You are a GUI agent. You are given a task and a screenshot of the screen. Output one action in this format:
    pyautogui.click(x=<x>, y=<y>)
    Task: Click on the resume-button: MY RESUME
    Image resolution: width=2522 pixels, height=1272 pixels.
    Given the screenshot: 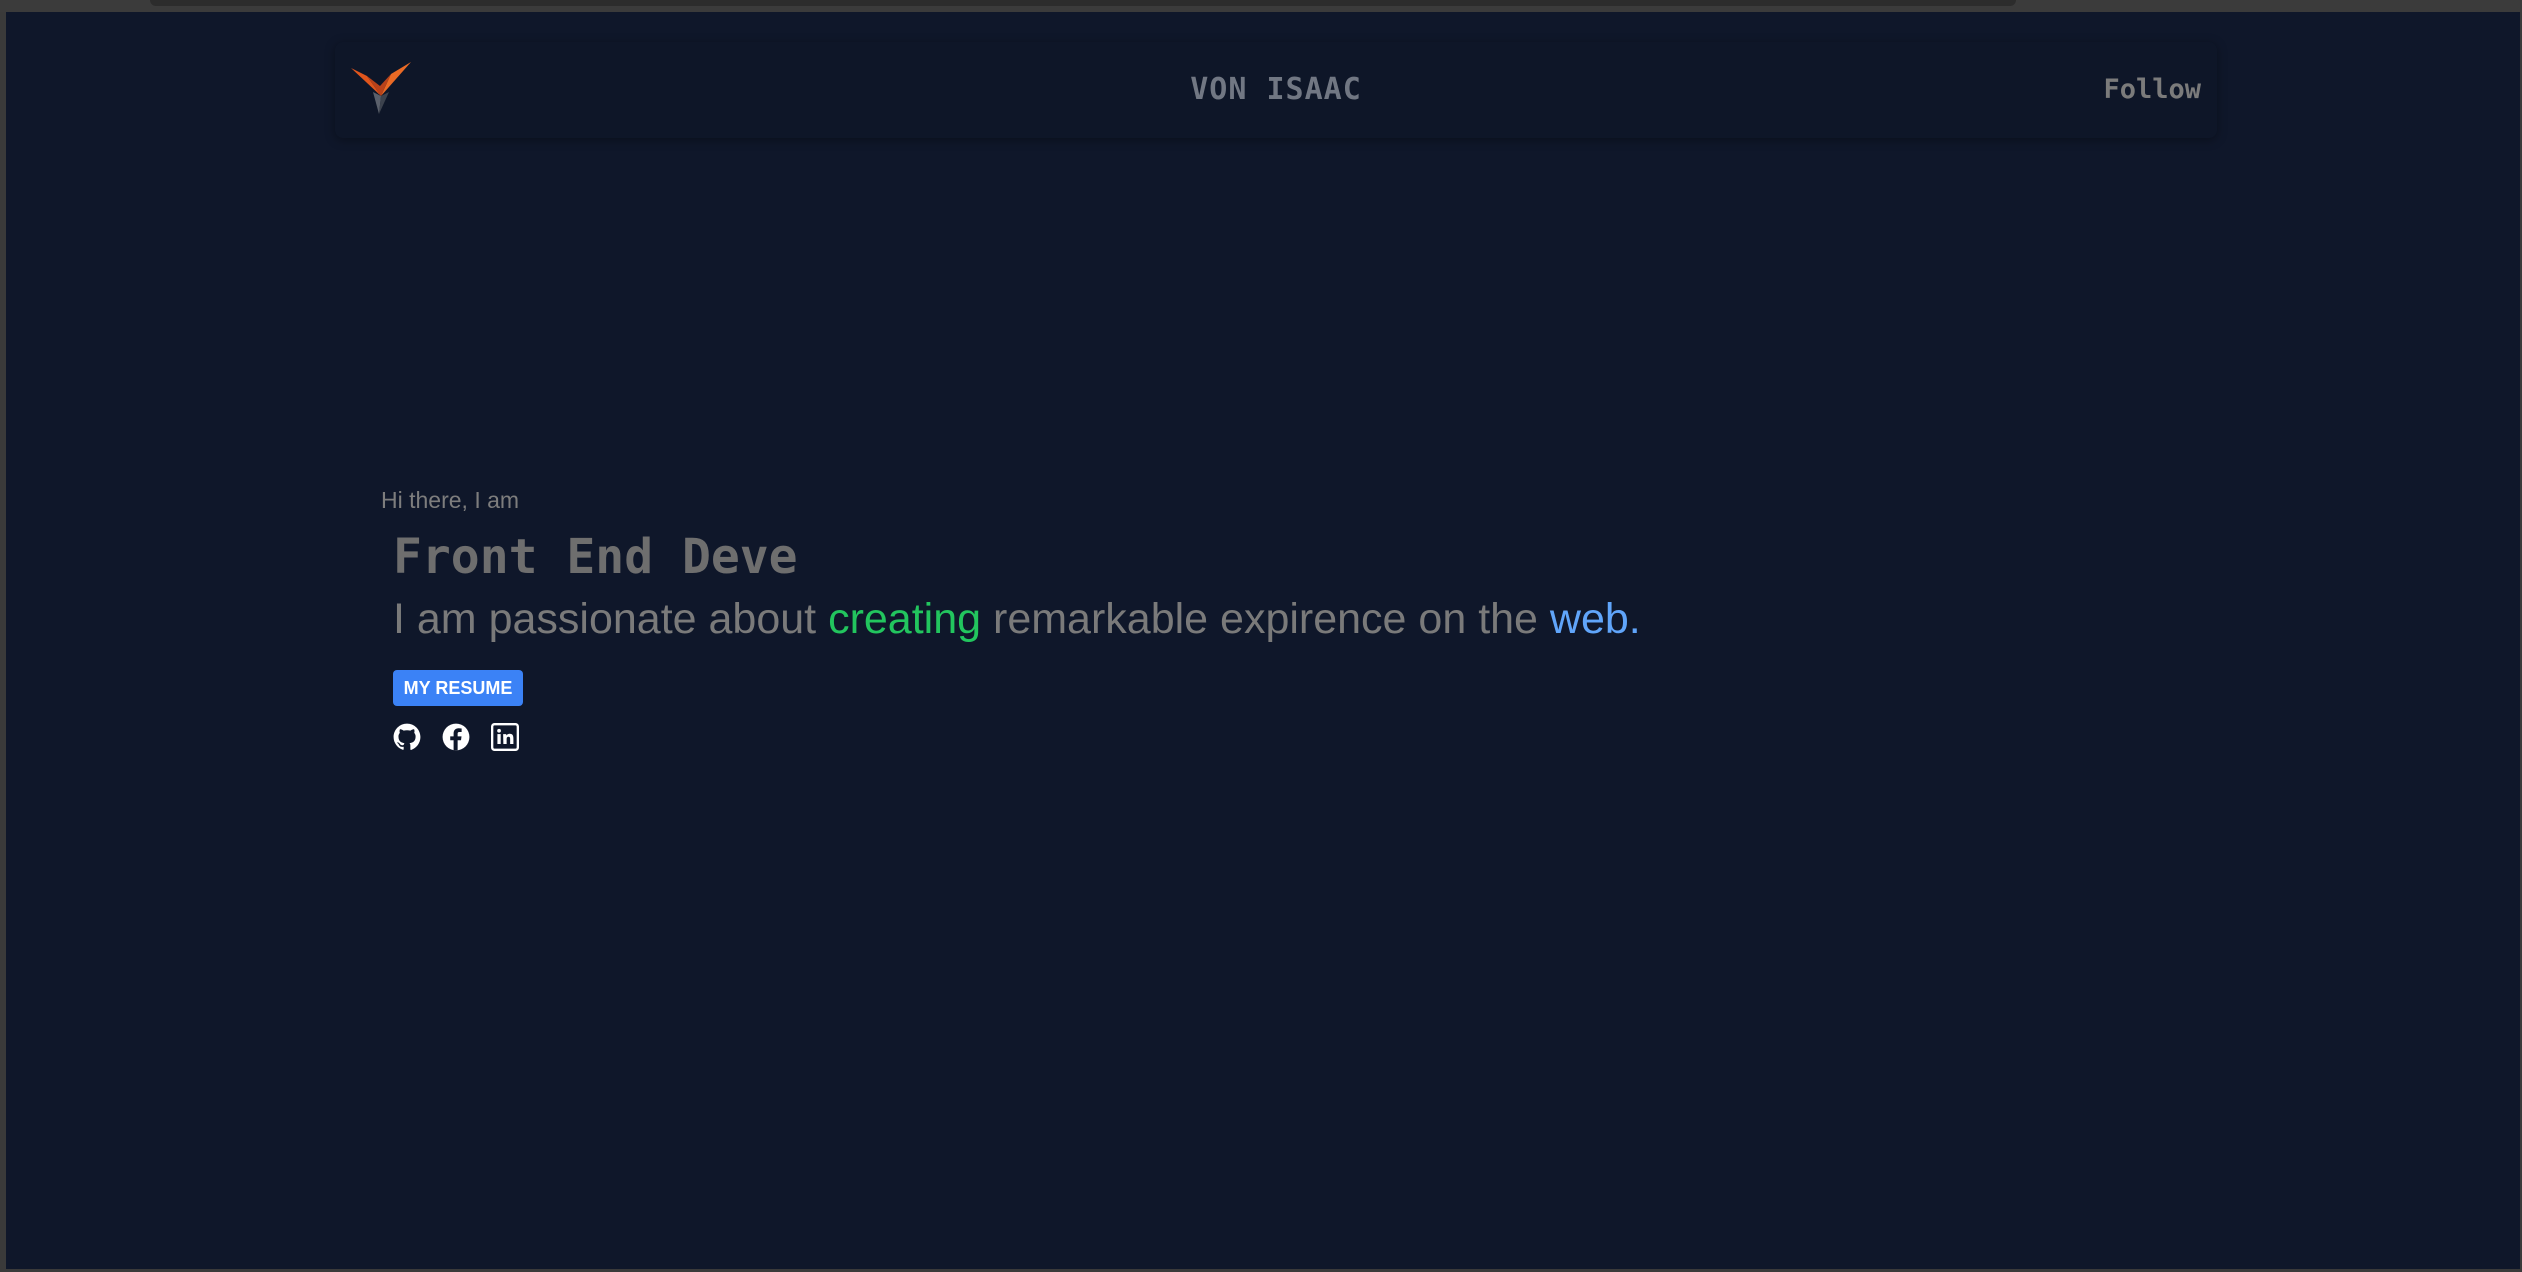 What is the action you would take?
    pyautogui.click(x=458, y=688)
    